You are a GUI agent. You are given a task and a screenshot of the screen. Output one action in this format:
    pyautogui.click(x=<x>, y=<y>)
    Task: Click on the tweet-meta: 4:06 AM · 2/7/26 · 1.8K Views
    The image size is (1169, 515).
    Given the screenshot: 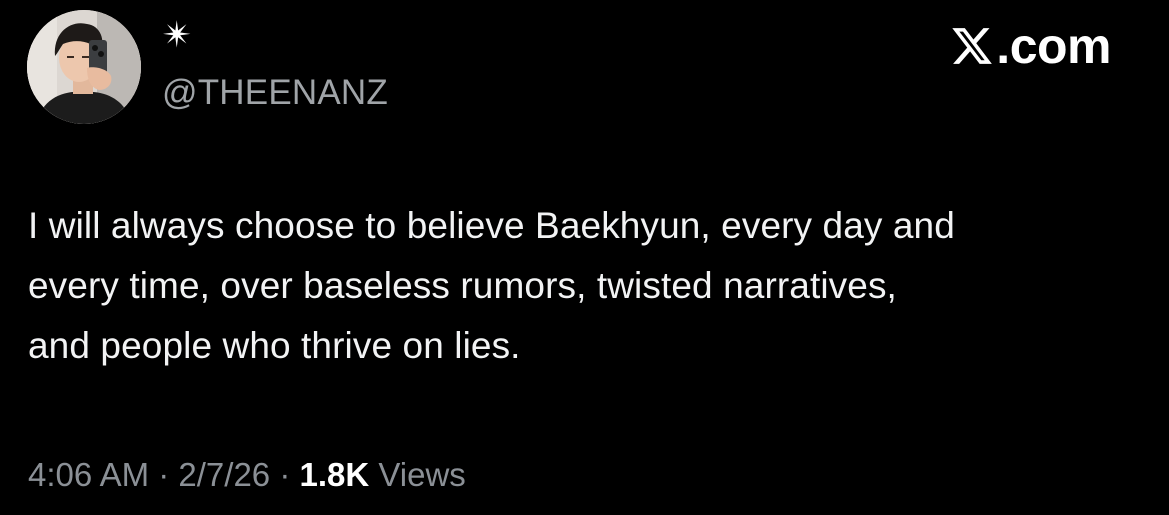 What is the action you would take?
    pyautogui.click(x=247, y=475)
    